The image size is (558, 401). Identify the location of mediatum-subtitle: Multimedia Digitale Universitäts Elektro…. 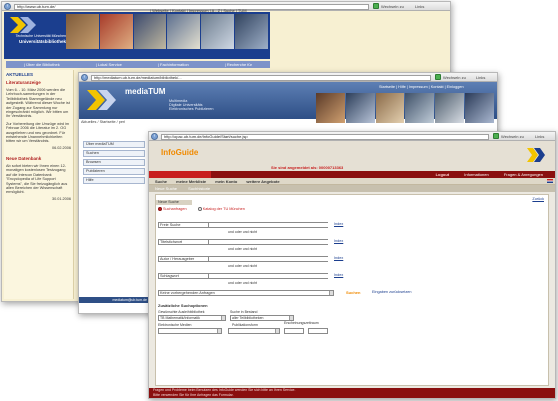
(191, 105).